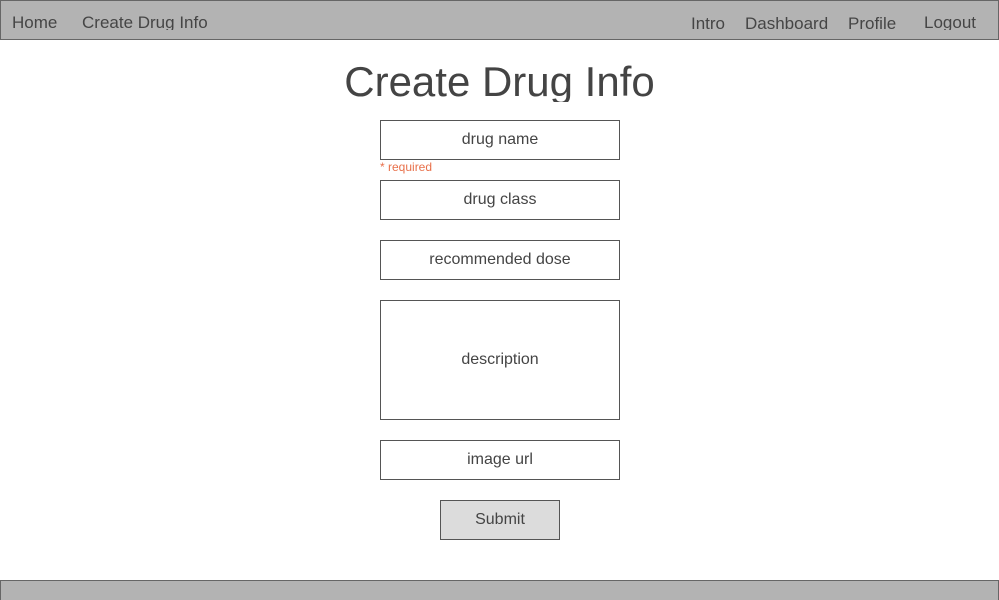 The image size is (999, 600). I want to click on nav-link-intro: Intro, so click(708, 22).